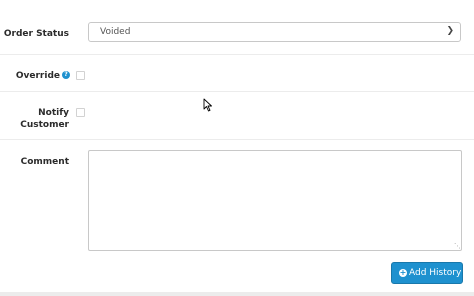 The height and width of the screenshot is (296, 474). Describe the element at coordinates (403, 272) in the screenshot. I see `plus-circle-icon: +` at that location.